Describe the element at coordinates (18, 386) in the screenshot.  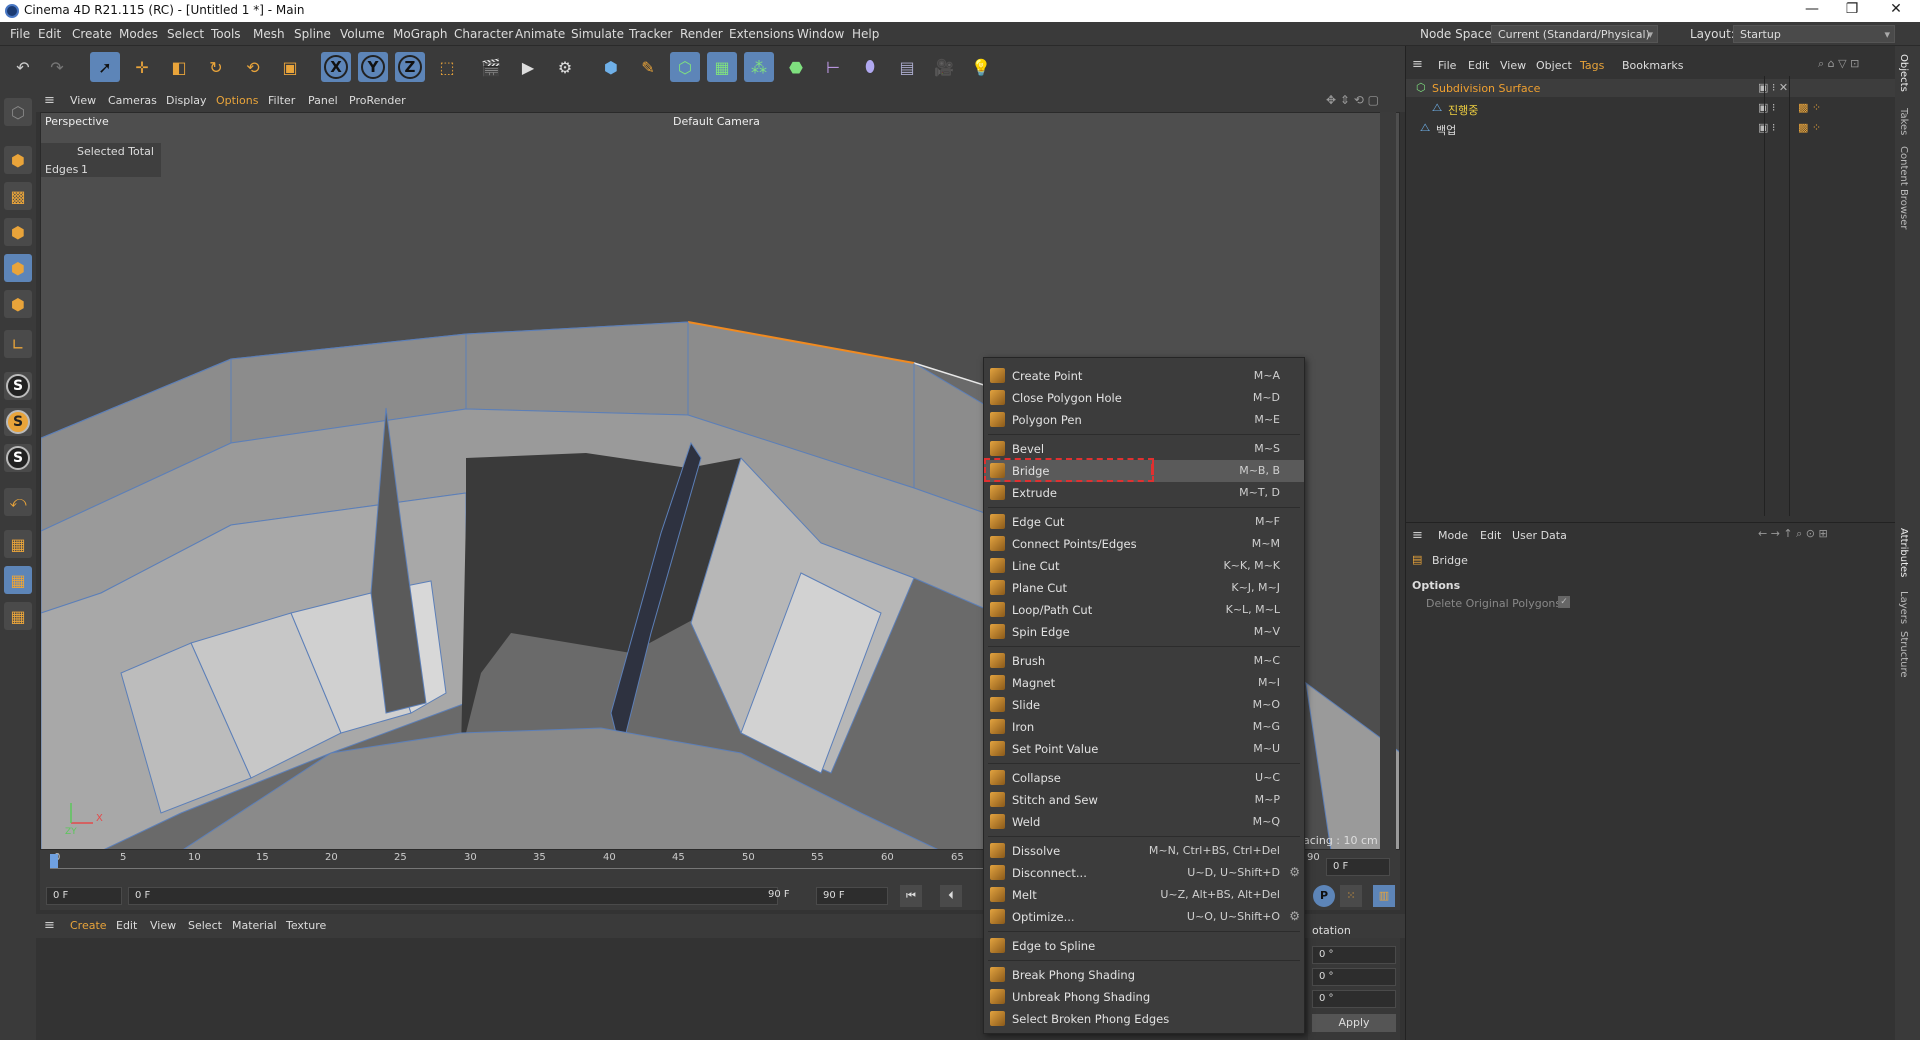
I see `snap-icon: S` at that location.